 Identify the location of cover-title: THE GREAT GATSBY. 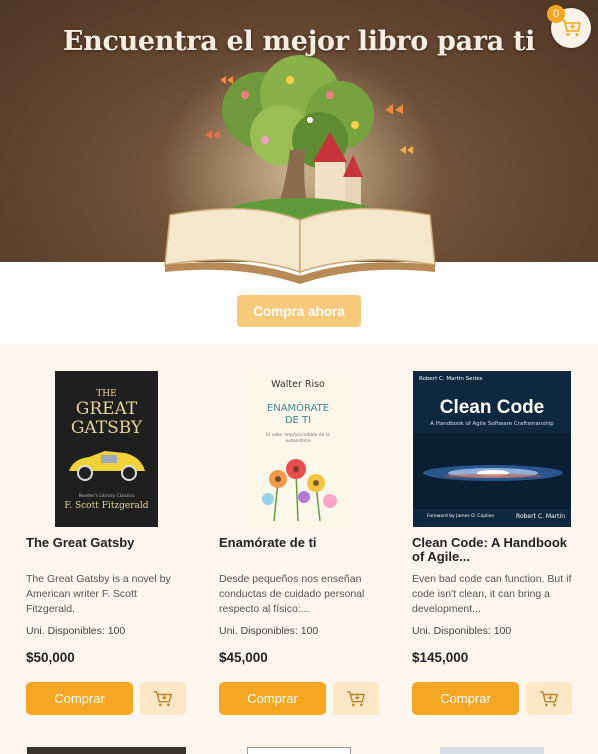
(106, 413).